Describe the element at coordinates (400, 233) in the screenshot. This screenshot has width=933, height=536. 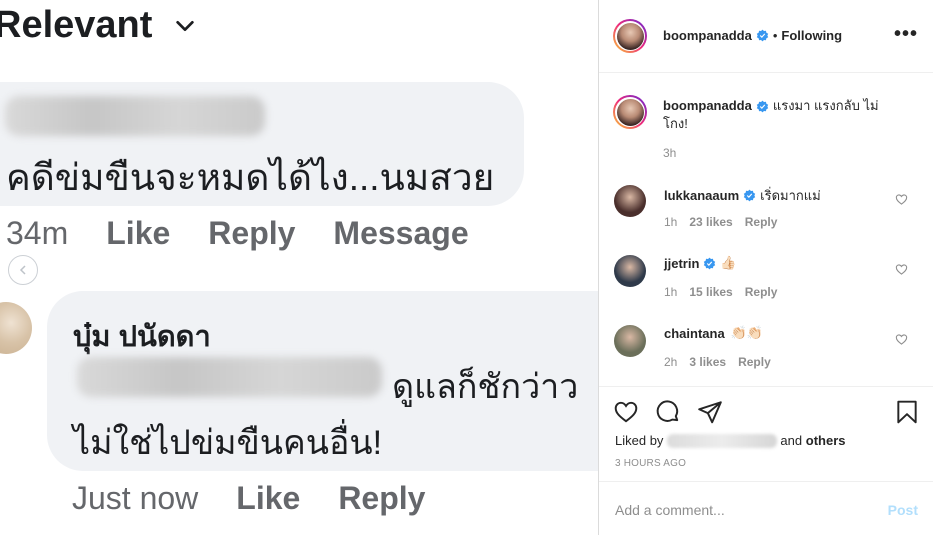
I see `message-link: Message` at that location.